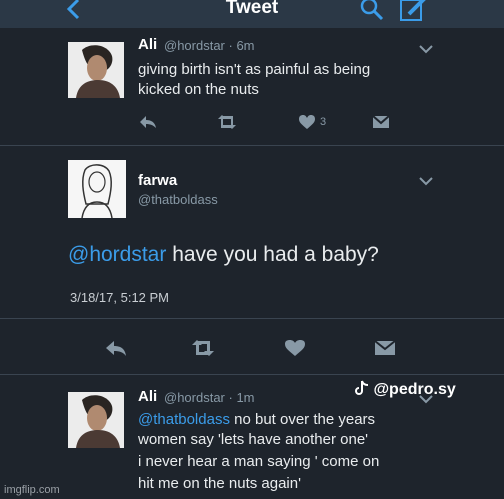  I want to click on tweet-text-line: hit me on the nuts again', so click(219, 483).